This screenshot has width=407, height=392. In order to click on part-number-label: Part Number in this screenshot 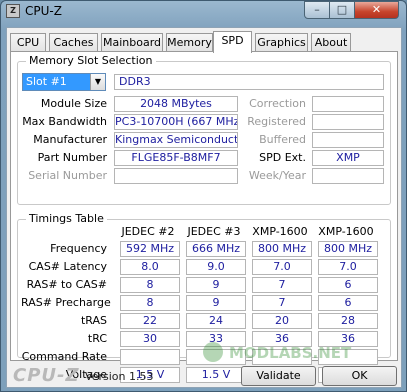, I will do `click(72, 157)`.